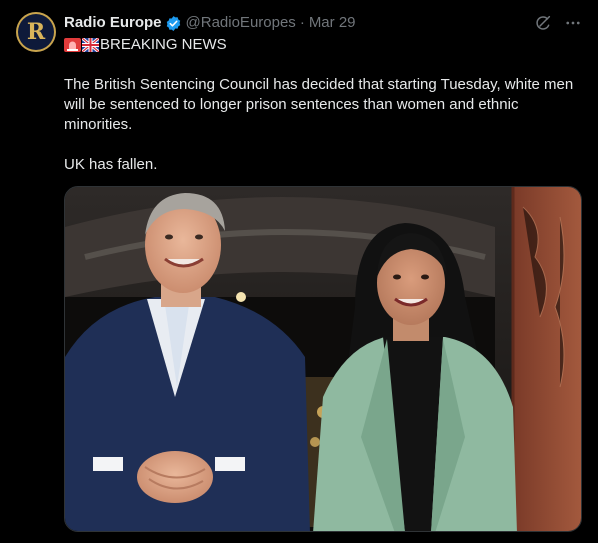 The height and width of the screenshot is (543, 598). I want to click on header-actions, so click(558, 23).